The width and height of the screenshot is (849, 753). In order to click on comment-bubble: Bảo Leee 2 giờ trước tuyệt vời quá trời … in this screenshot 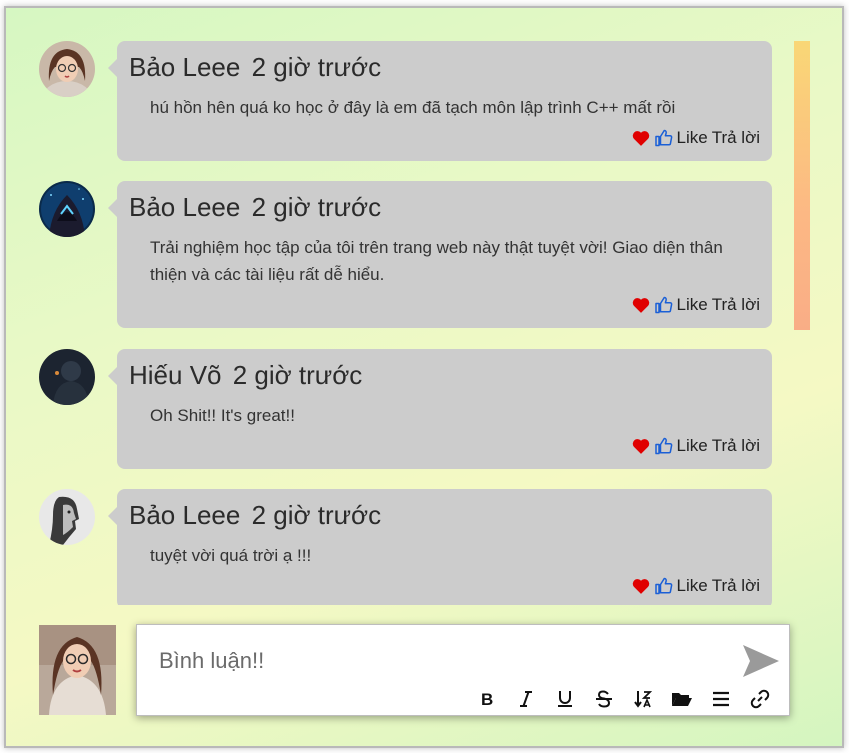, I will do `click(440, 547)`.